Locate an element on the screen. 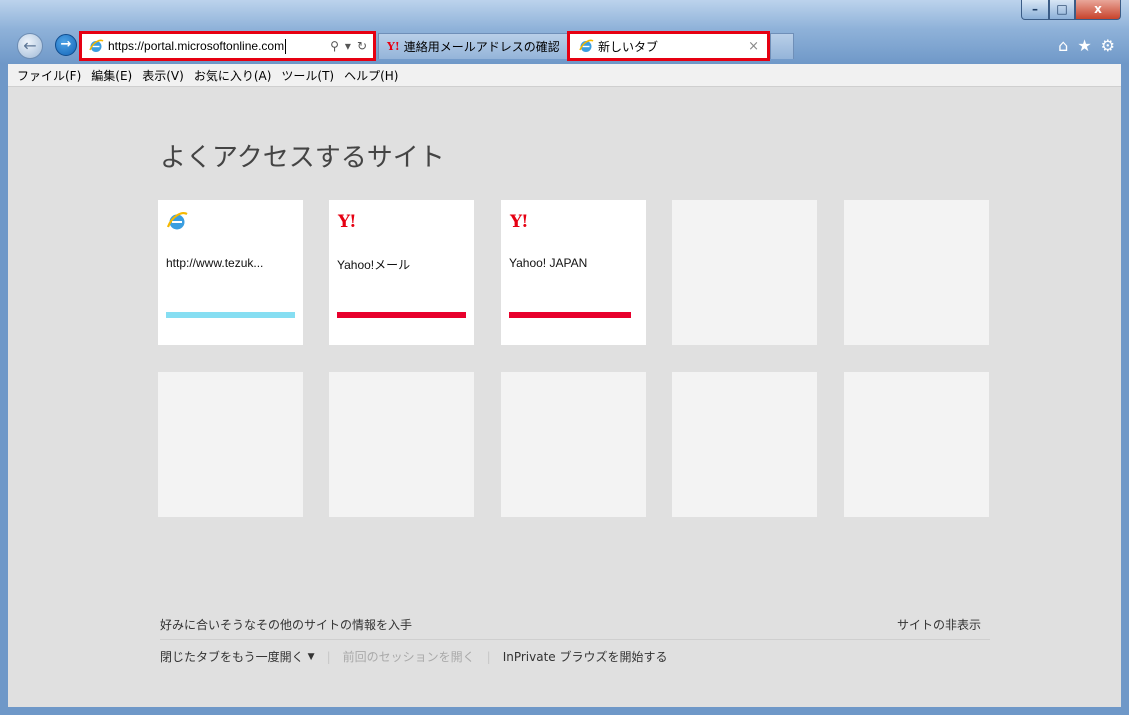  maximize-button: □ is located at coordinates (1062, 10).